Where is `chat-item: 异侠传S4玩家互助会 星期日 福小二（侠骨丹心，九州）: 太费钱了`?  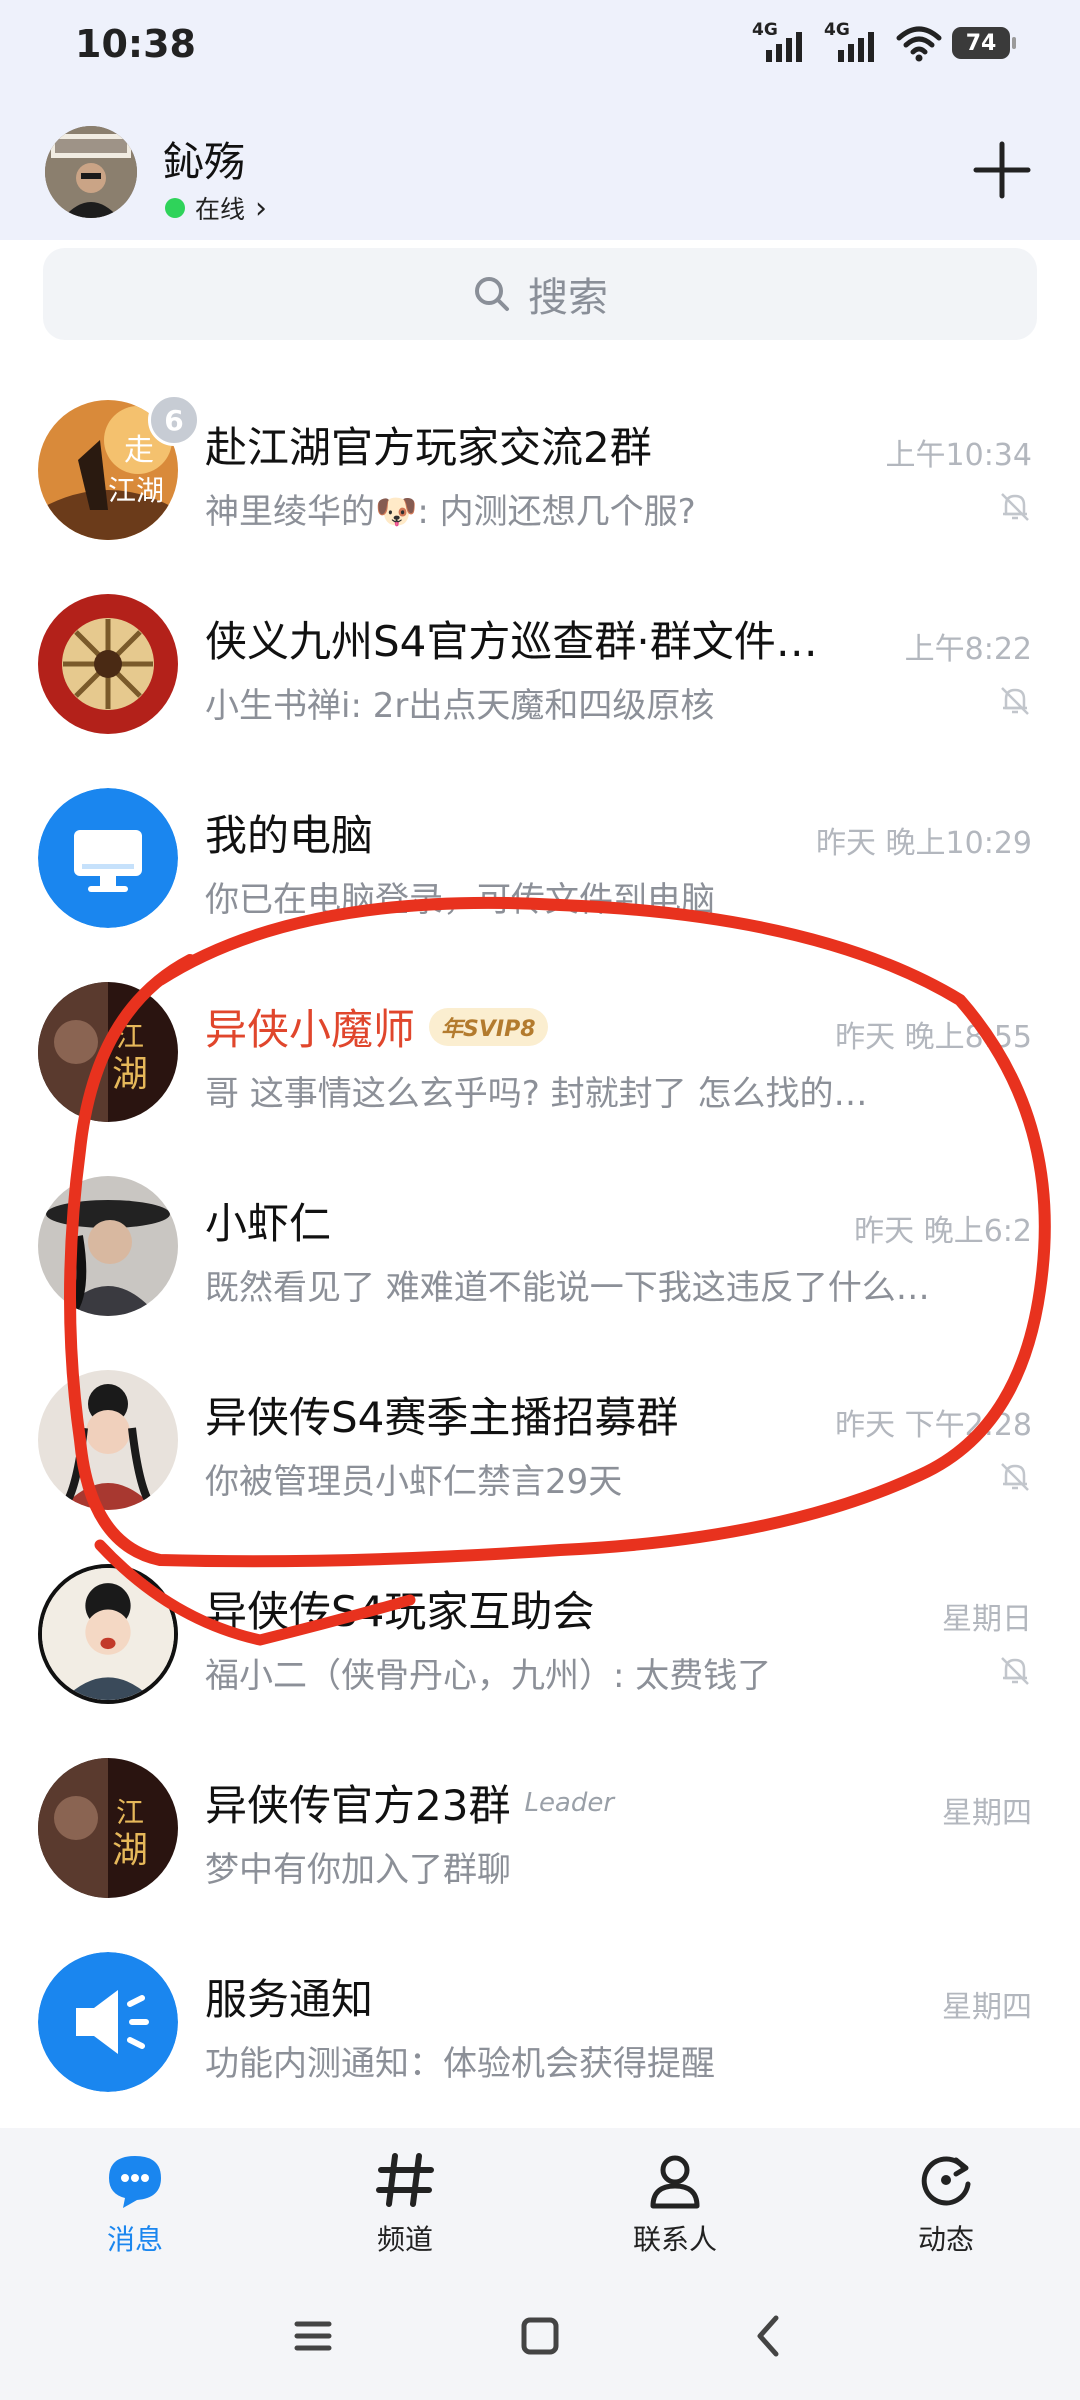
chat-item: 异侠传S4玩家互助会 星期日 福小二（侠骨丹心，九州）: 太费钱了 is located at coordinates (540, 1621).